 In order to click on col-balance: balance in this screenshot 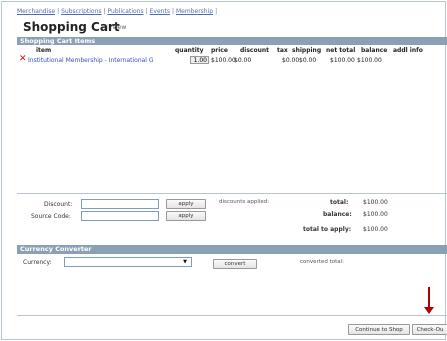, I will do `click(374, 50)`.